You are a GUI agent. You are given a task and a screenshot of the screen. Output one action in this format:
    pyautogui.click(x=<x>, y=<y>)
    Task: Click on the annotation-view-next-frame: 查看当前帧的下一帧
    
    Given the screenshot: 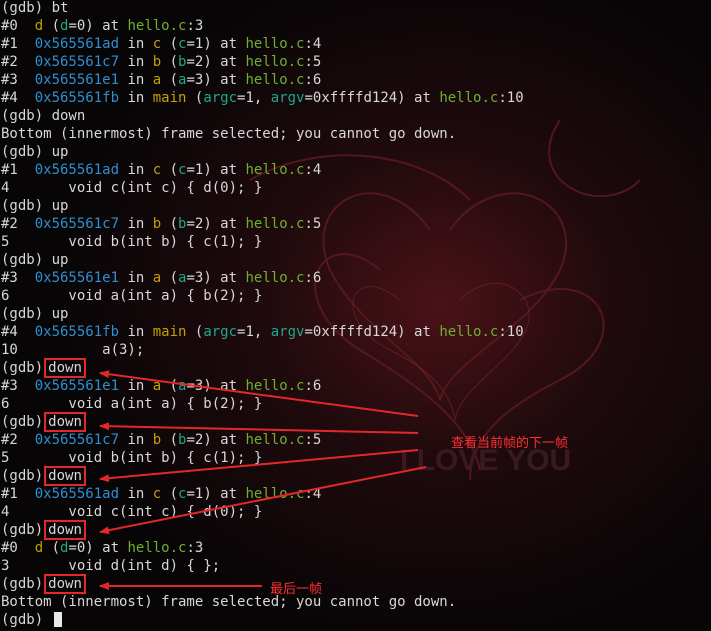 What is the action you would take?
    pyautogui.click(x=510, y=443)
    